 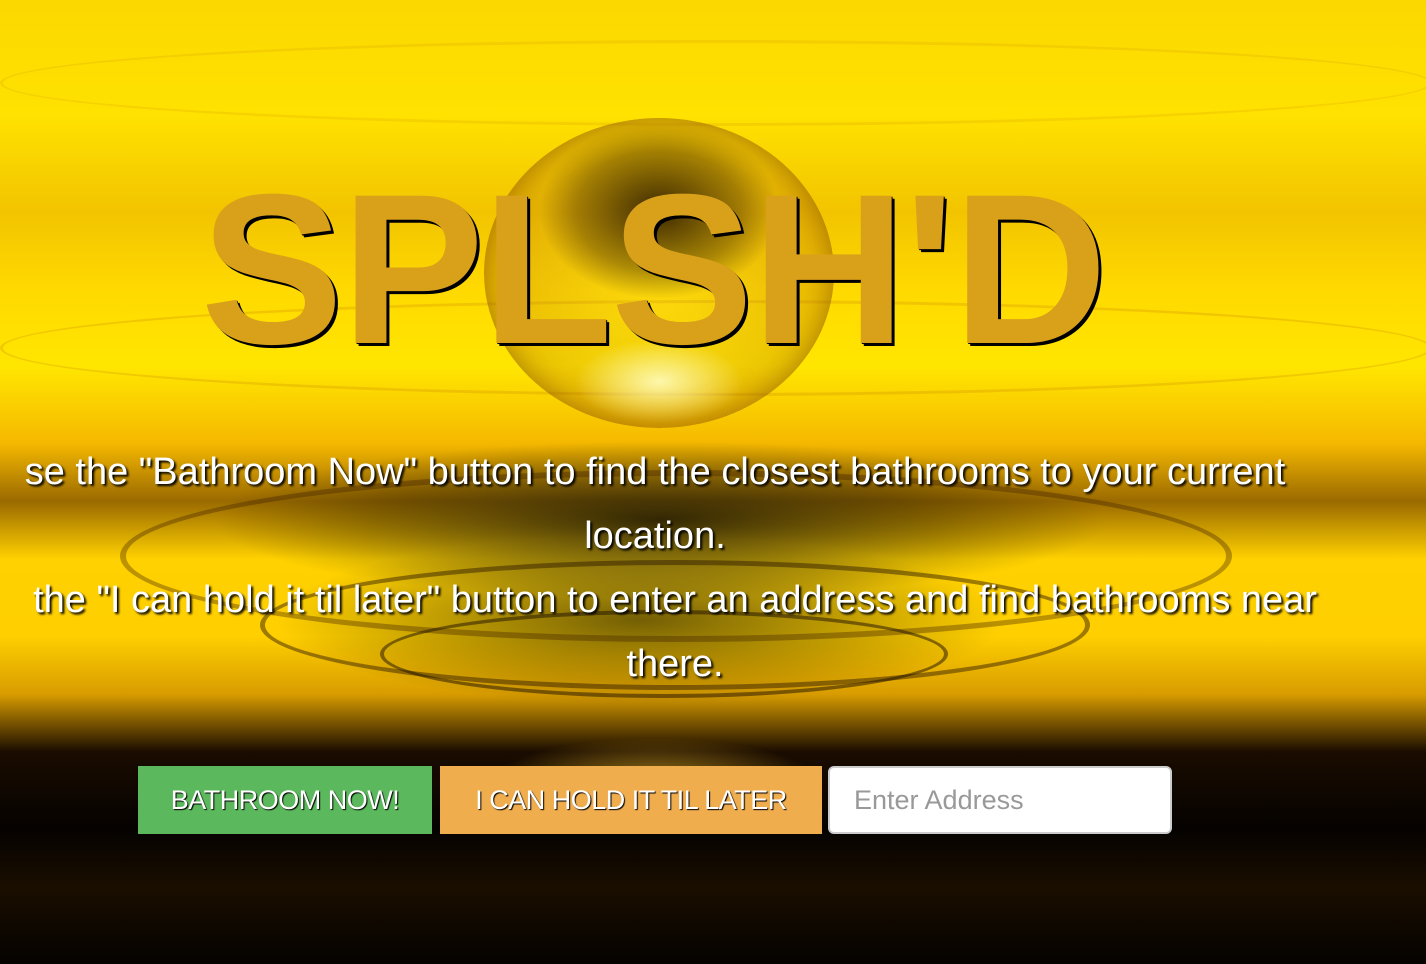 I want to click on action-bar: BATHROOM NOW! I CAN HOLD IT TIL LATER, so click(x=655, y=800).